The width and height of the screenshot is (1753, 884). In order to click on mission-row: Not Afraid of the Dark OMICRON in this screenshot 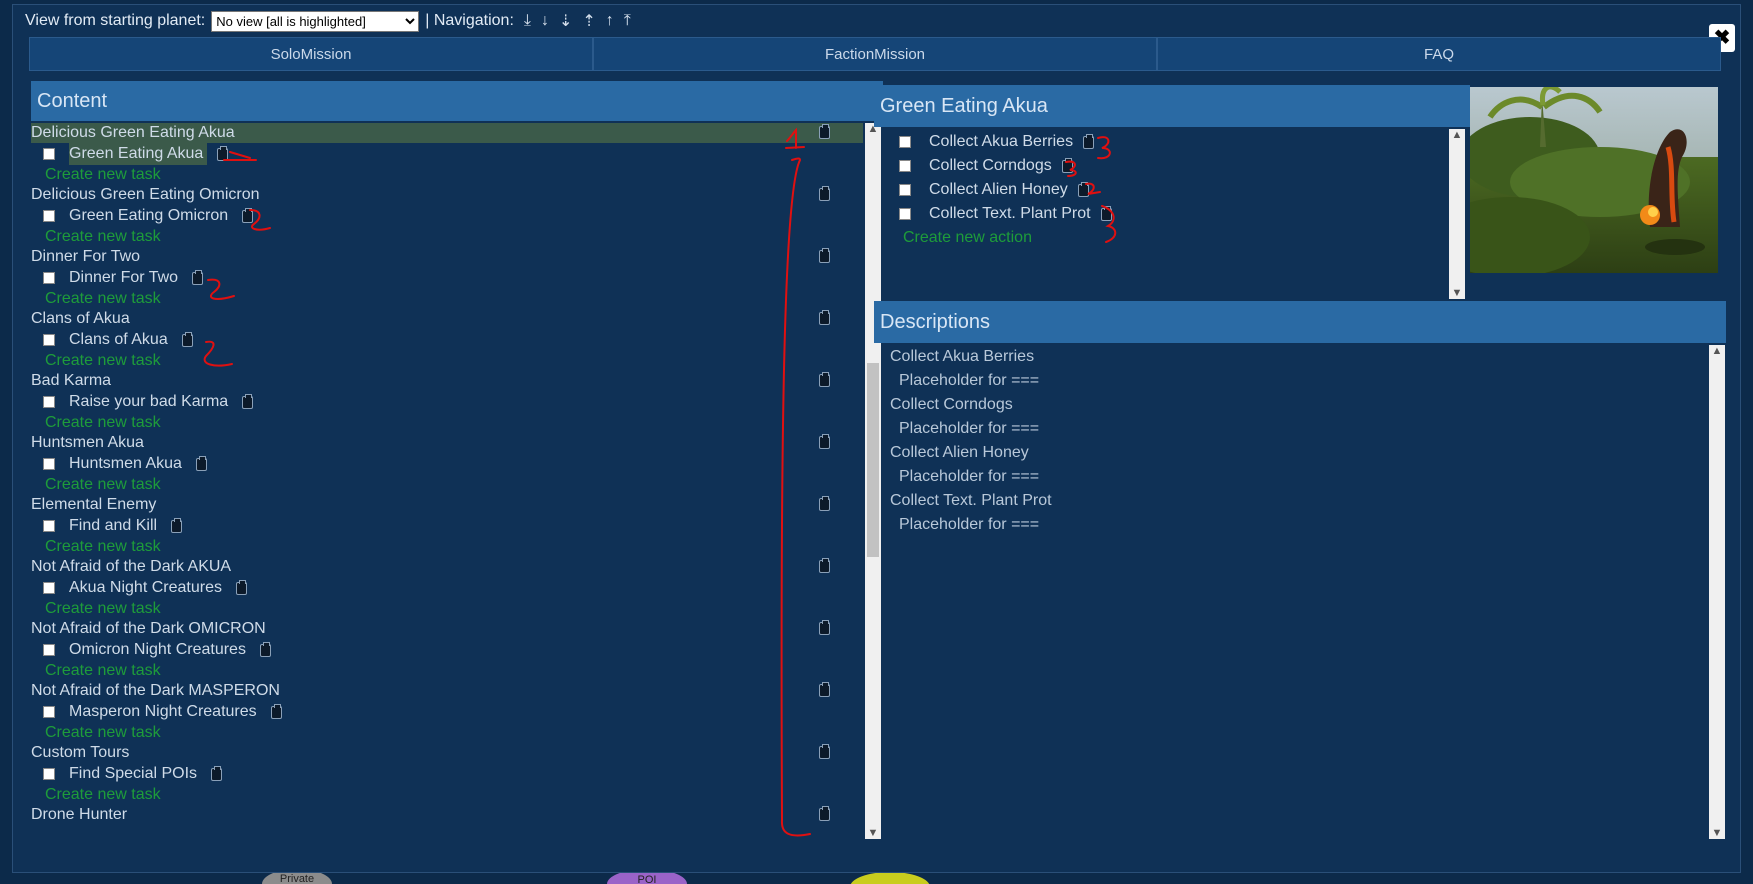, I will do `click(447, 629)`.